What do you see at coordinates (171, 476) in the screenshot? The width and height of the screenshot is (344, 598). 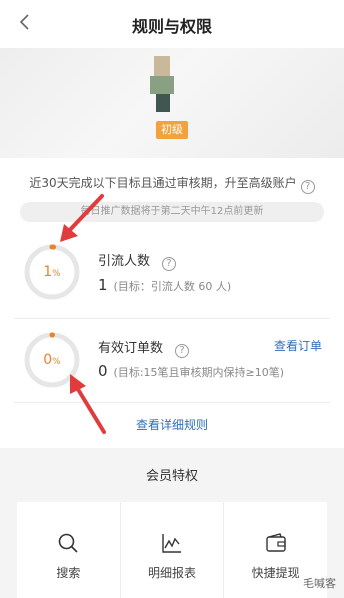 I see `privileges-title: 会员特权` at bounding box center [171, 476].